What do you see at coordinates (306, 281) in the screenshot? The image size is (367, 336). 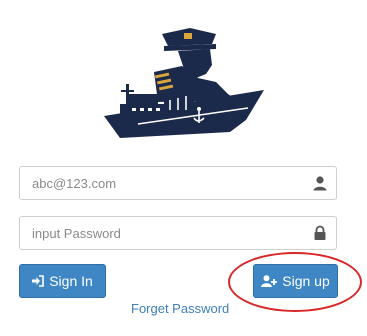 I see `sign-up-label: Sign up` at bounding box center [306, 281].